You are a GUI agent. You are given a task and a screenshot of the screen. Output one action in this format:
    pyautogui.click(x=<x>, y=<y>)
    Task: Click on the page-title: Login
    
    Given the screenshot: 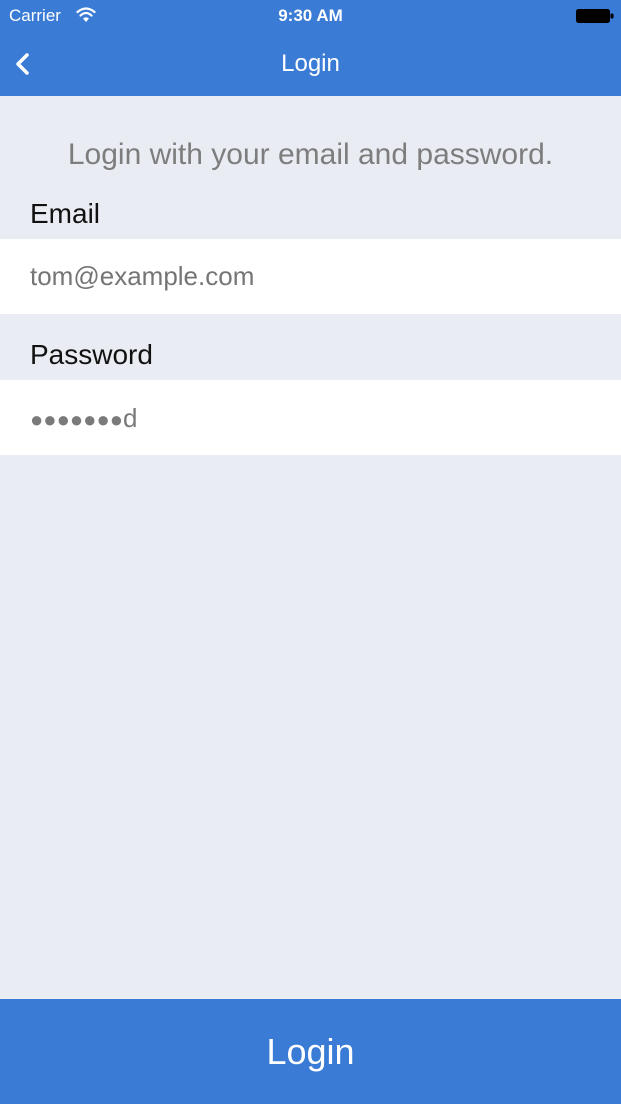 What is the action you would take?
    pyautogui.click(x=310, y=63)
    